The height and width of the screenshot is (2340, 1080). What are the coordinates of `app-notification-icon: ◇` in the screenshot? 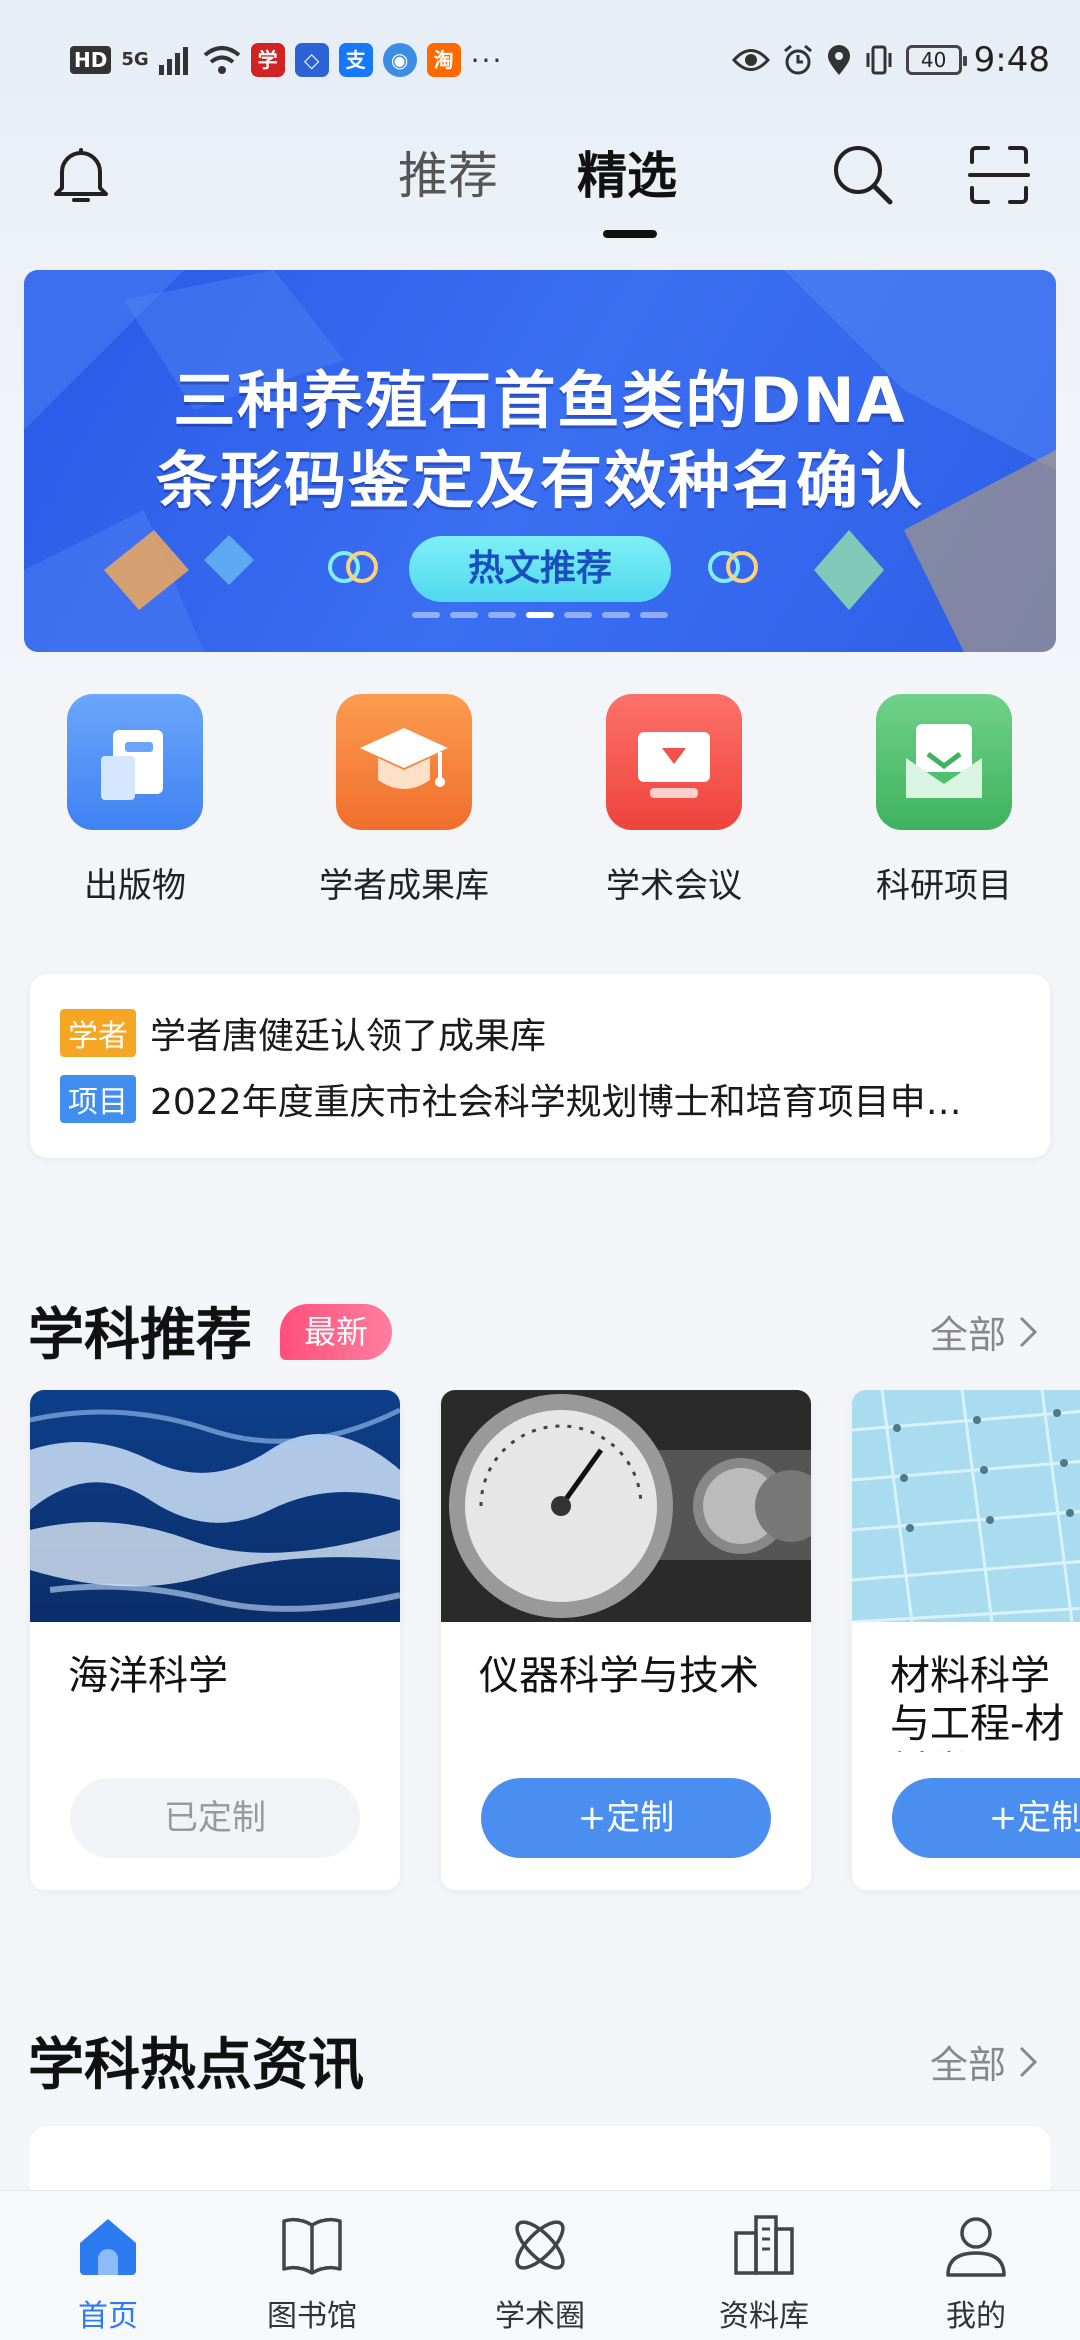 It's located at (311, 60).